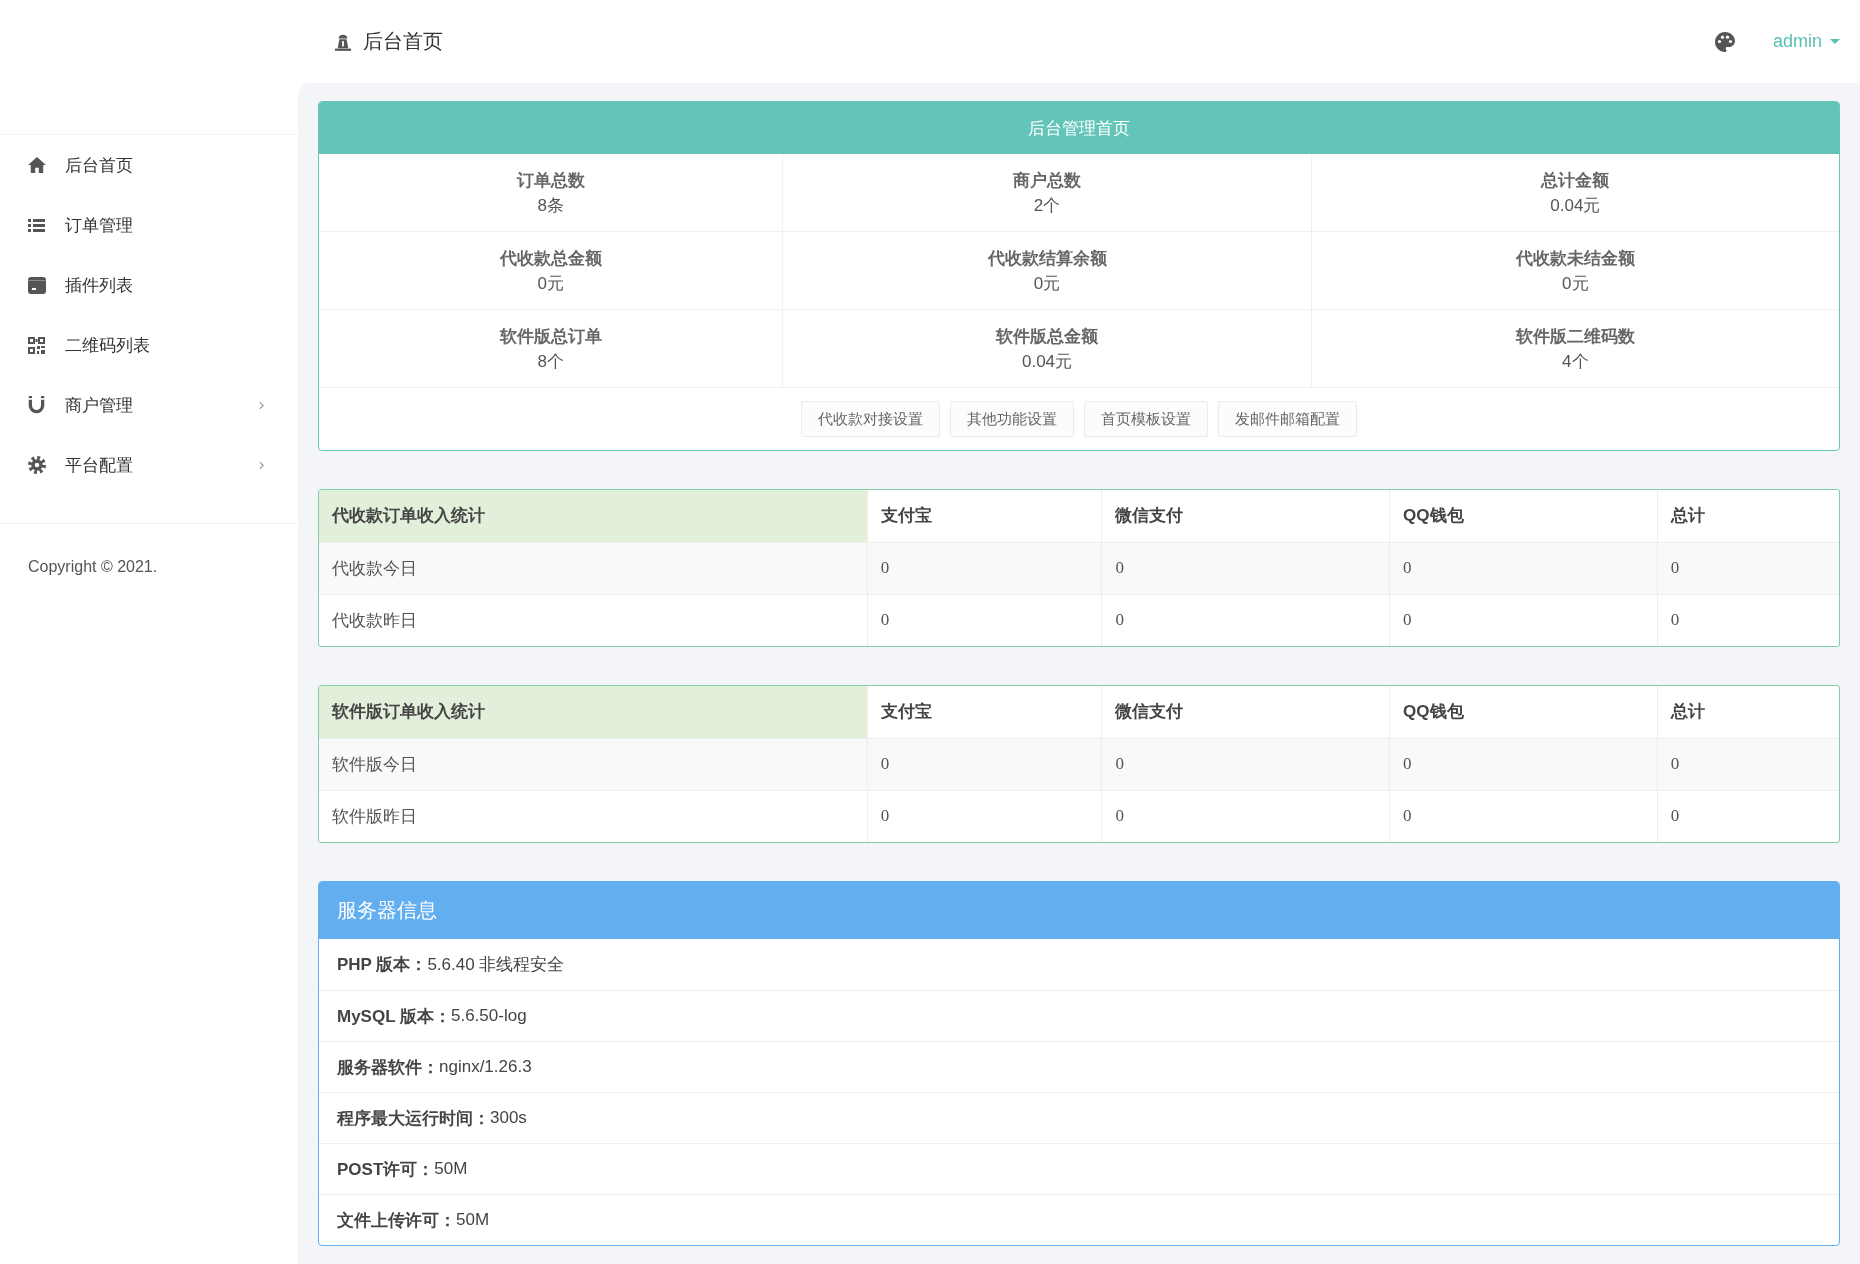 This screenshot has height=1264, width=1860. Describe the element at coordinates (593, 516) in the screenshot. I see `column-header: 代收款订单收入统计` at that location.